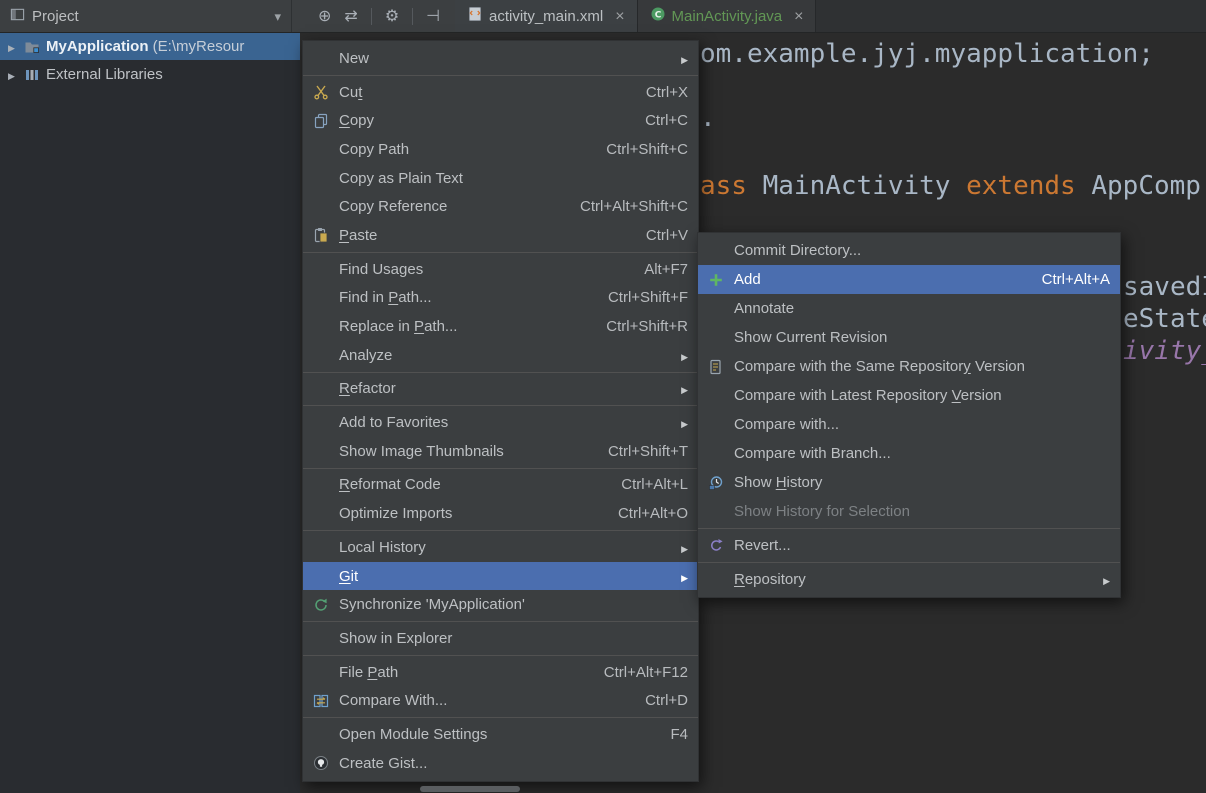 This screenshot has height=793, width=1206. I want to click on horizontal-scrollbar-thumb, so click(470, 789).